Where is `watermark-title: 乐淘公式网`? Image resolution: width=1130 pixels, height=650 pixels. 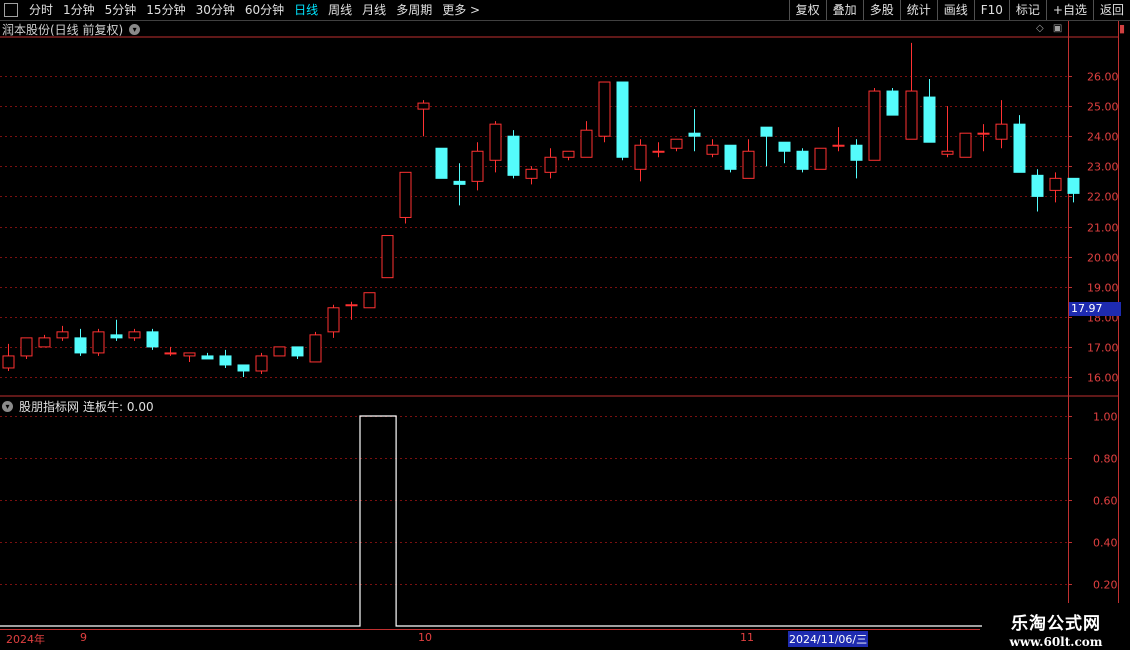
watermark-title: 乐淘公式网 is located at coordinates (1056, 624).